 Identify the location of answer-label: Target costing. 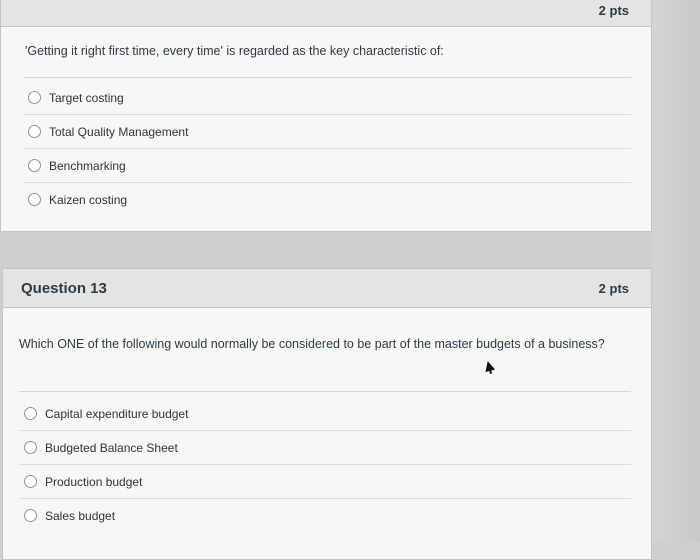
(86, 97).